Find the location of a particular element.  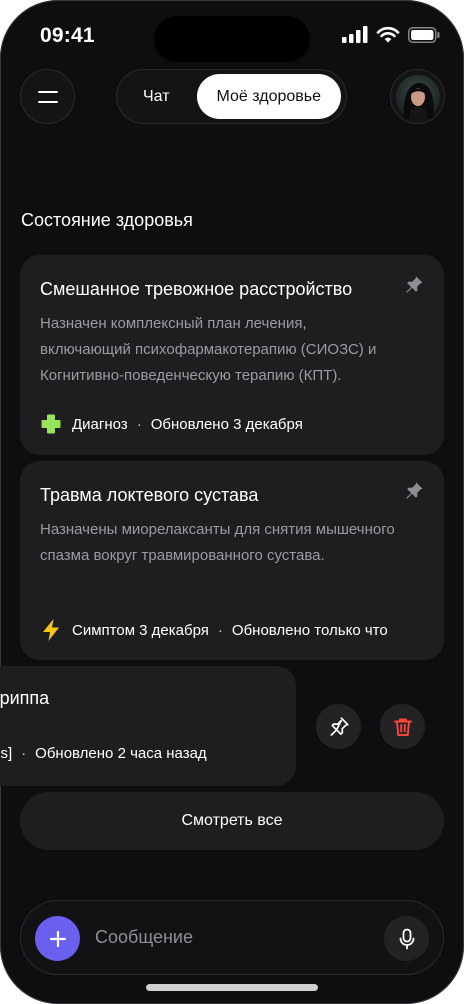

status-icons is located at coordinates (391, 34).